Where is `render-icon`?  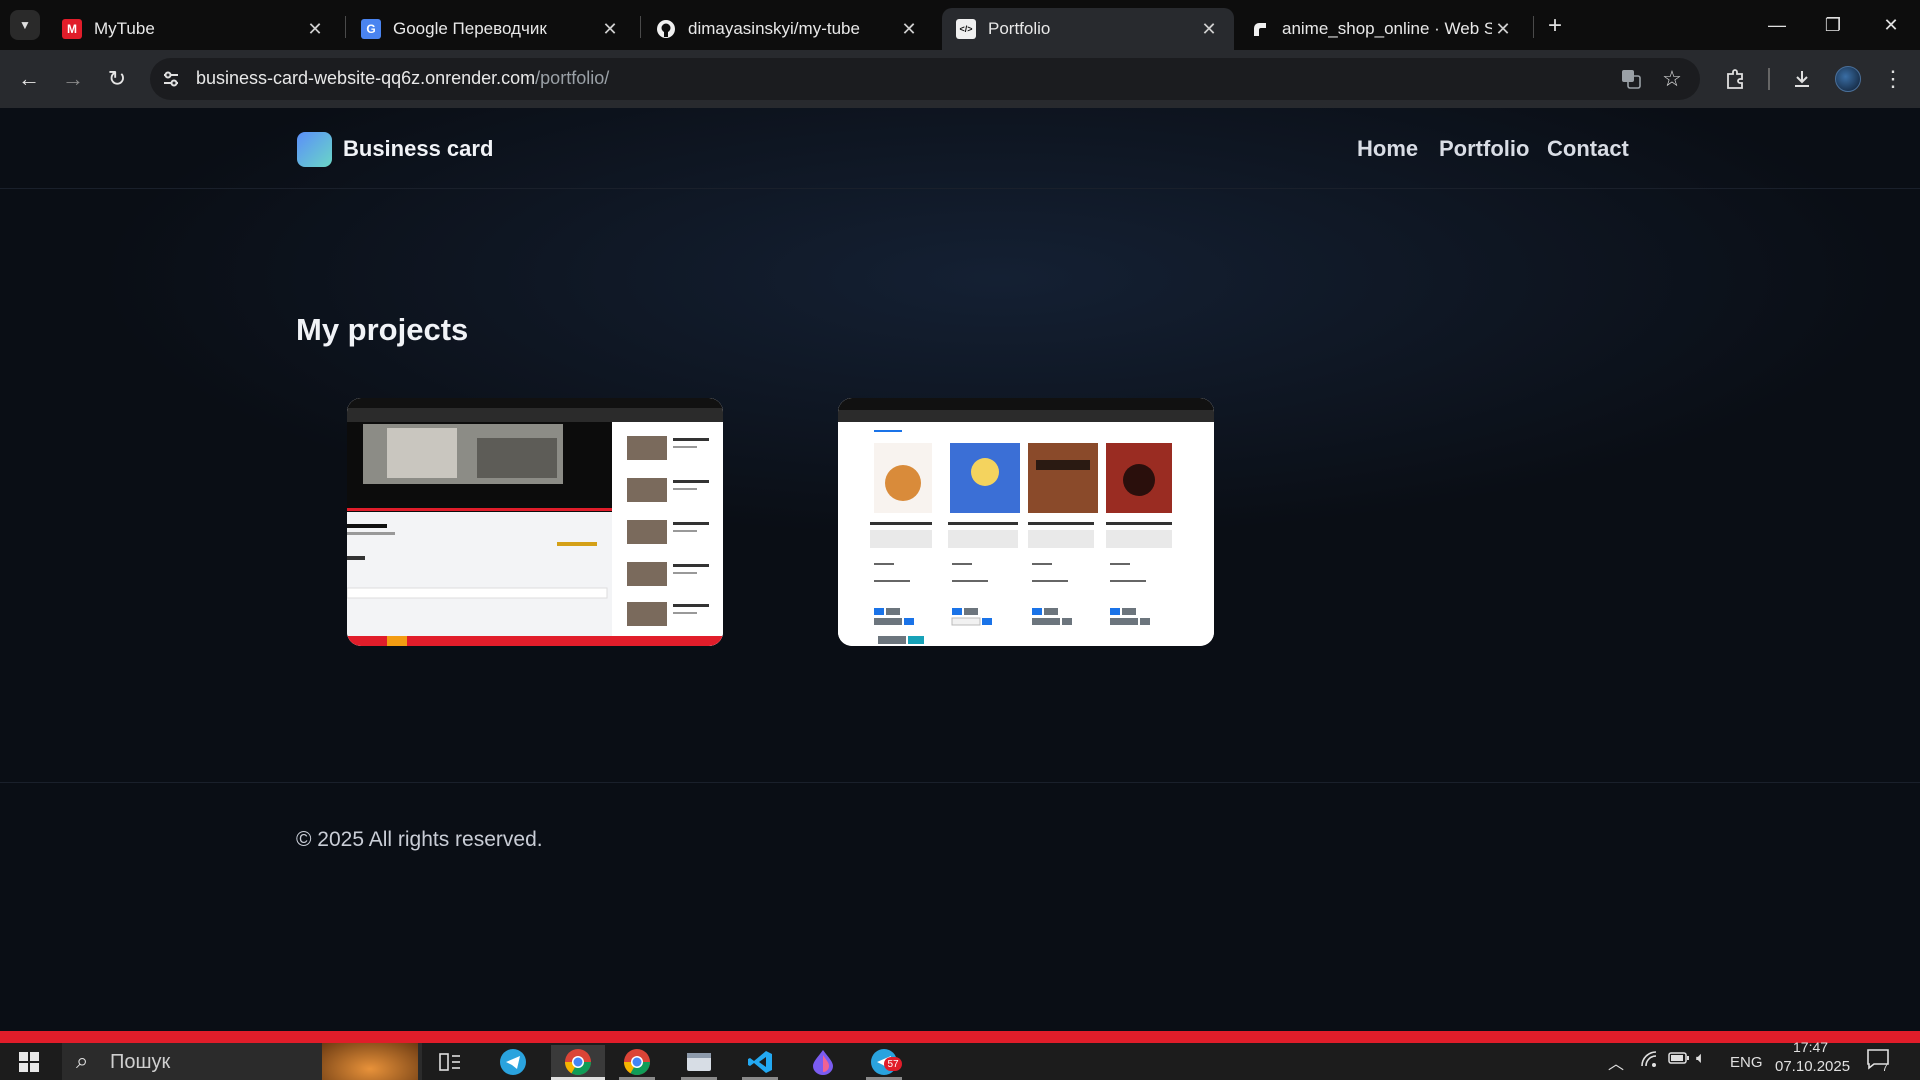 render-icon is located at coordinates (1260, 29).